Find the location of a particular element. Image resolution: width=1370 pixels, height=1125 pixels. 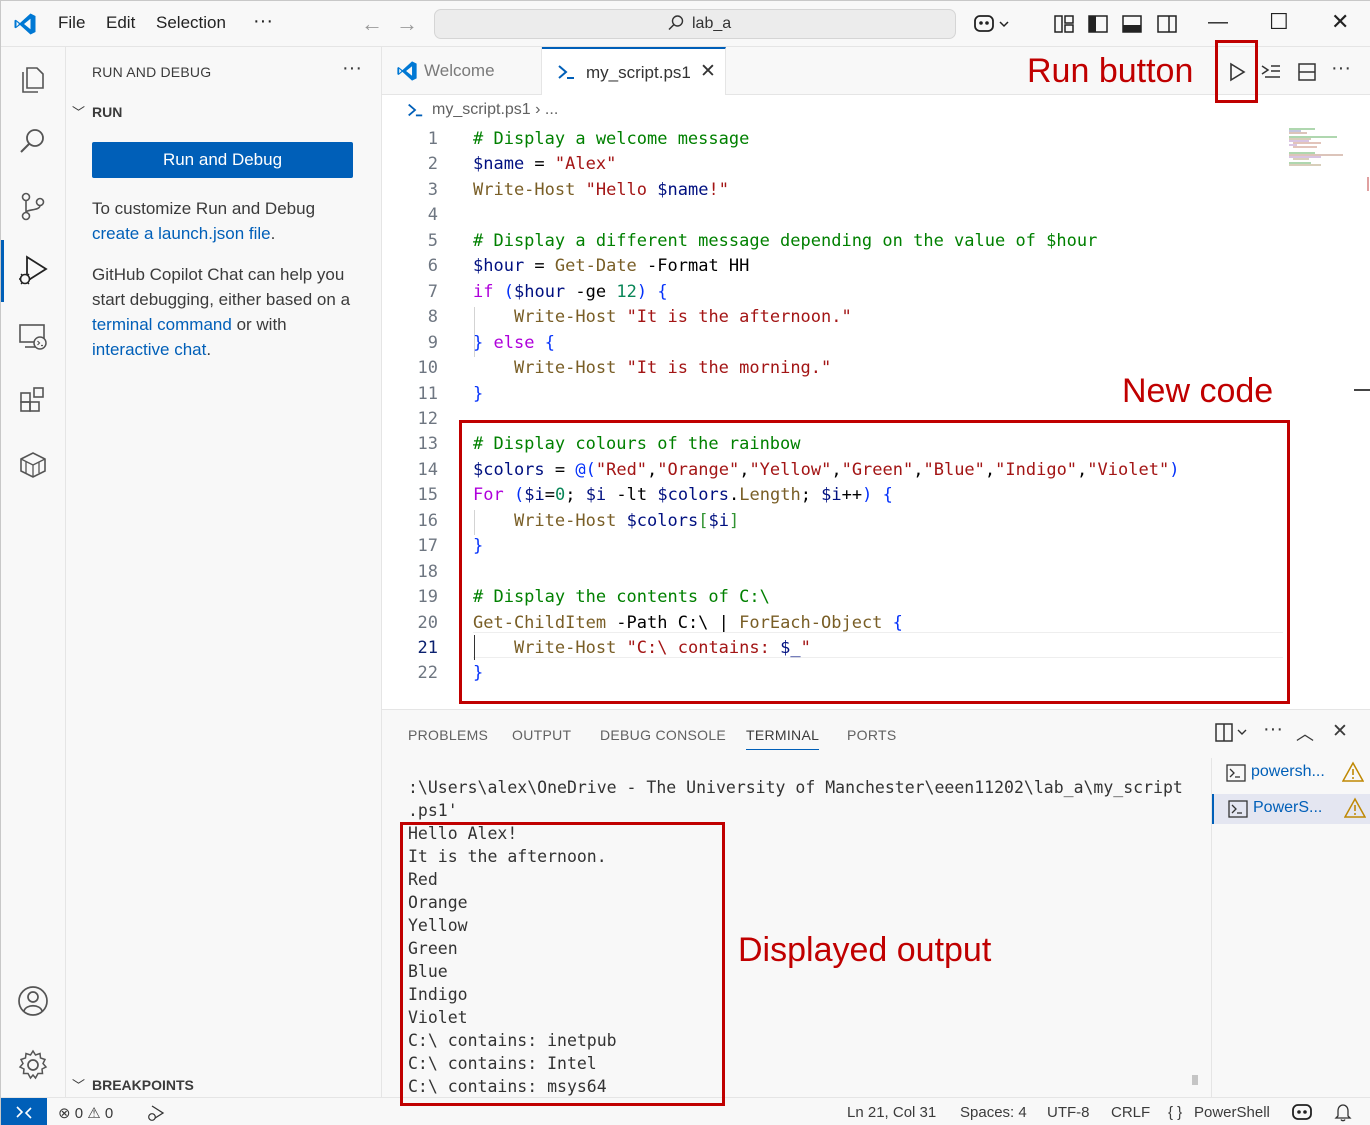

code-line: 4 is located at coordinates (832, 215).